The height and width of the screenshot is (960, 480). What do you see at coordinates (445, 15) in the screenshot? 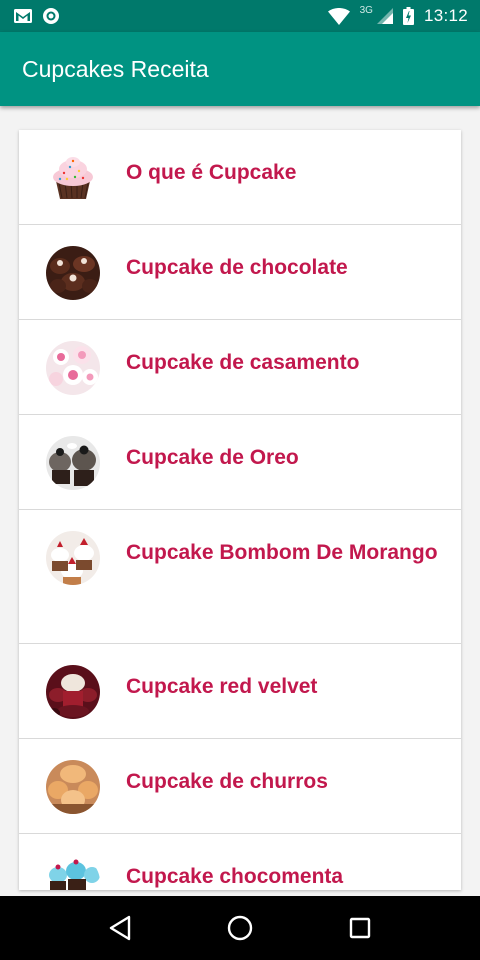
I see `clock: 13:12` at bounding box center [445, 15].